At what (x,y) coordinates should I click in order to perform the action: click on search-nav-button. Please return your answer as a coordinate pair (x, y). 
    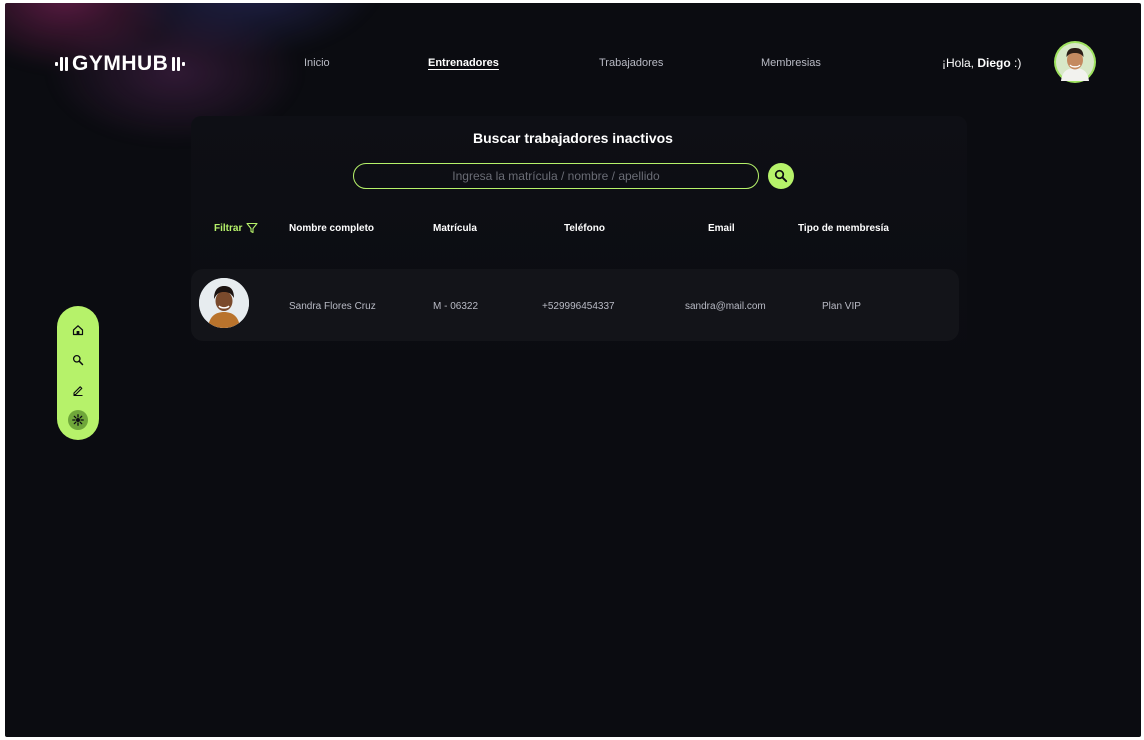
    Looking at the image, I should click on (78, 360).